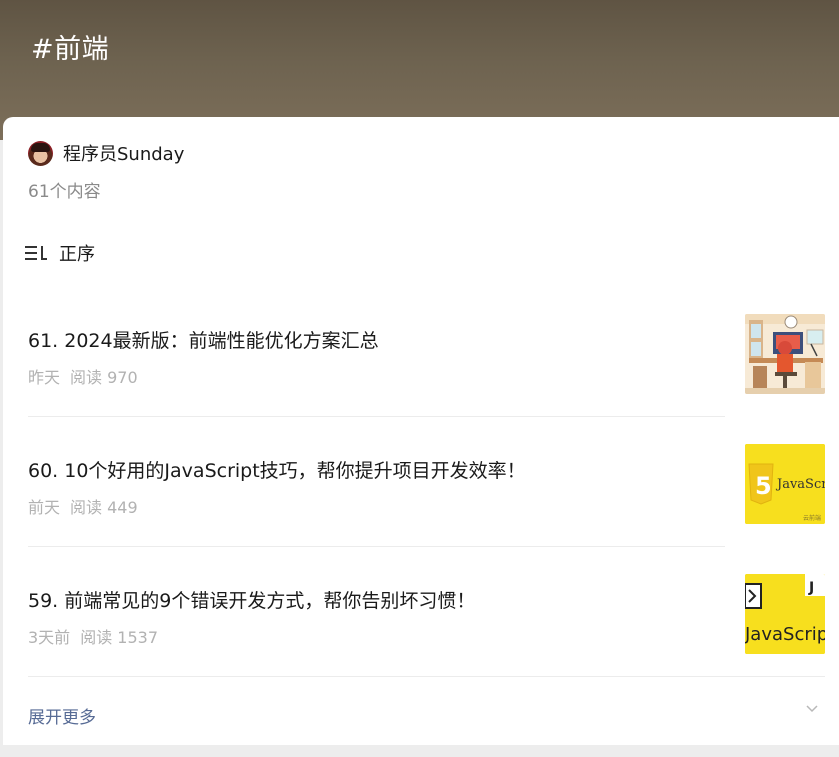 The width and height of the screenshot is (839, 757). I want to click on article-reads: 阅读 449, so click(104, 507).